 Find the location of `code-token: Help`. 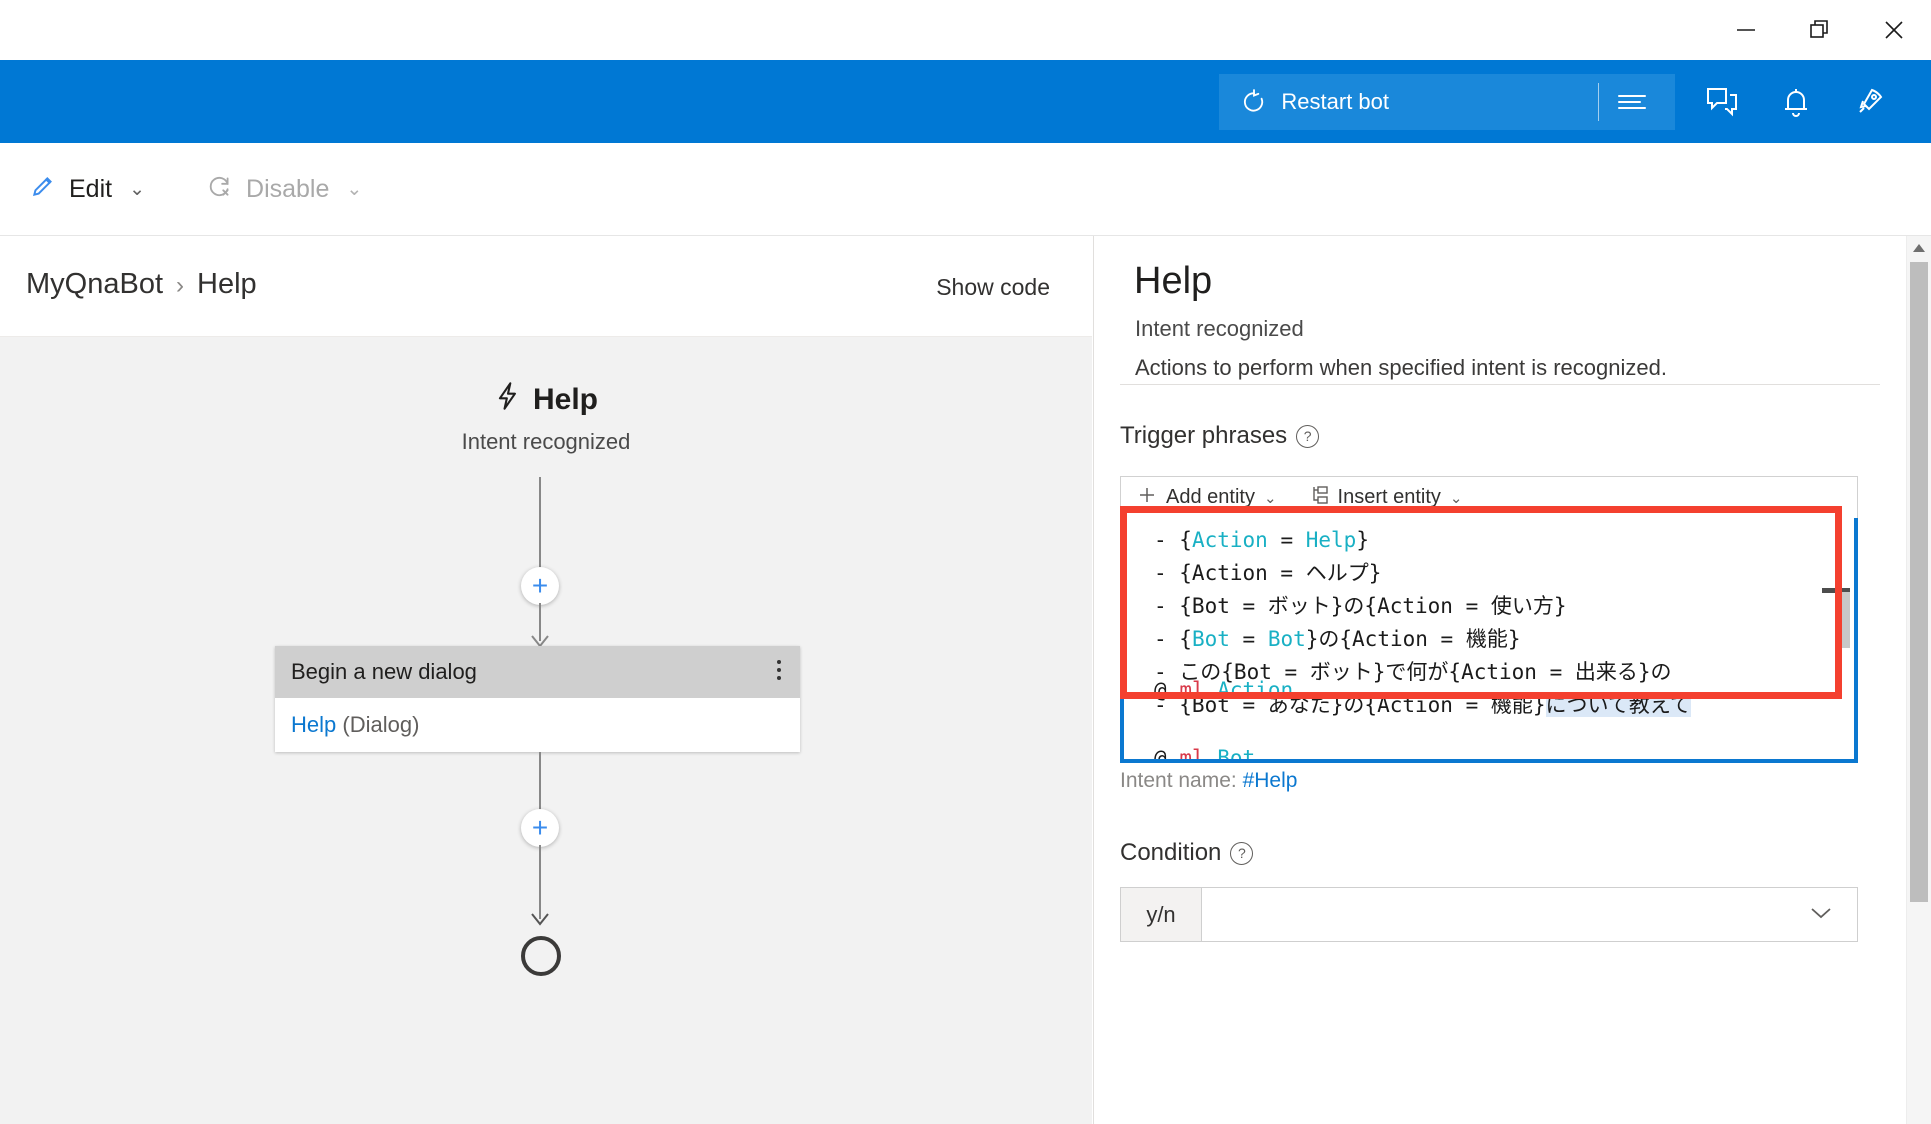

code-token: Help is located at coordinates (1331, 540).